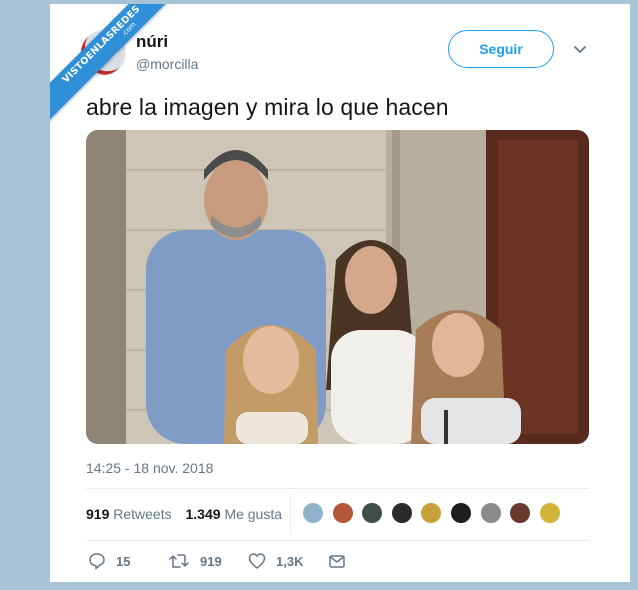 This screenshot has height=590, width=638. What do you see at coordinates (211, 561) in the screenshot?
I see `retweet-count: 919` at bounding box center [211, 561].